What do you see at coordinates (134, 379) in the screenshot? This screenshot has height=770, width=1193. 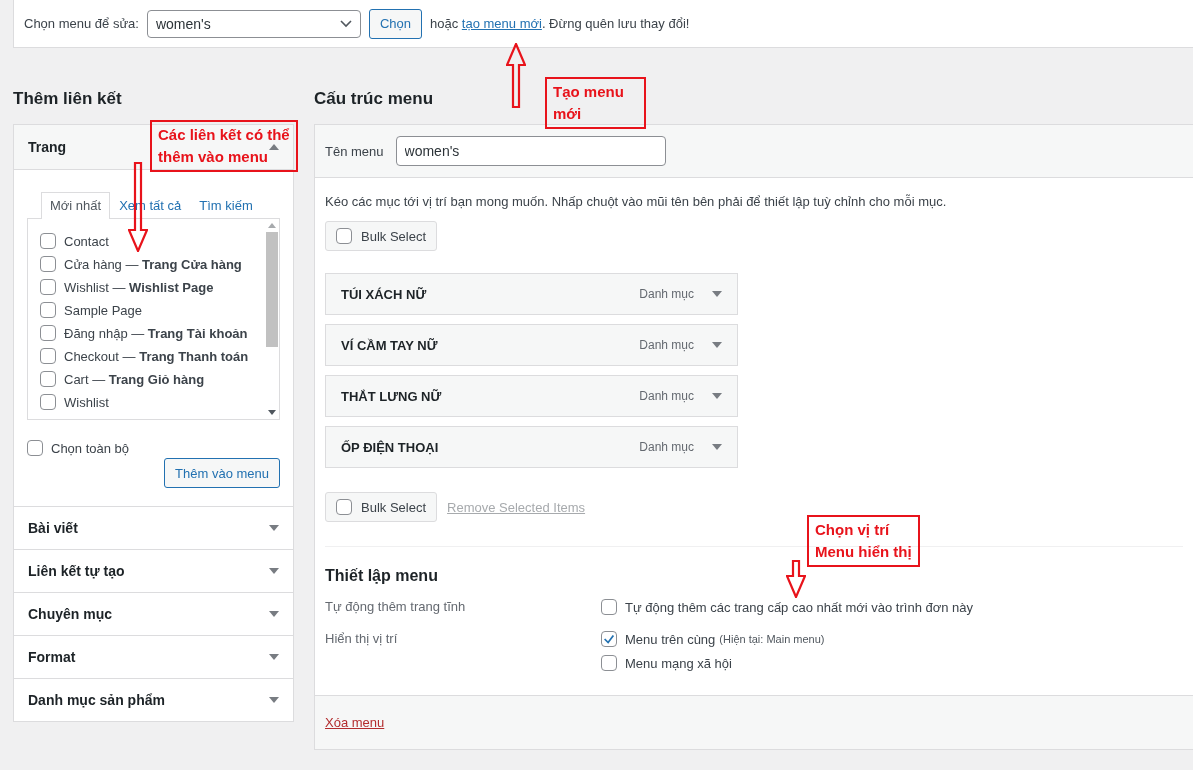 I see `page-label: Cart — Trang Giỏ hàng` at bounding box center [134, 379].